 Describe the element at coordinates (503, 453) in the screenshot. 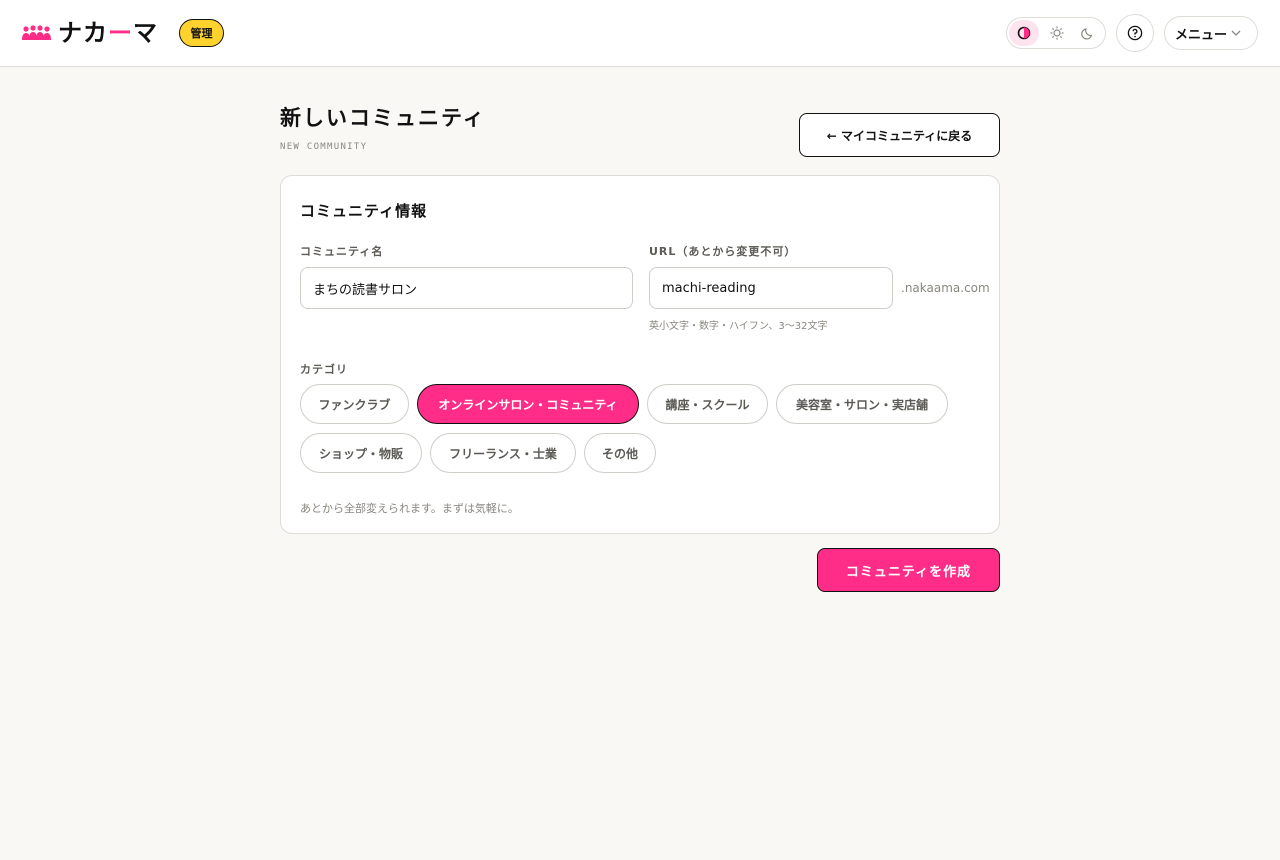

I see `category-chip-freelance: フリーランス・士業` at that location.